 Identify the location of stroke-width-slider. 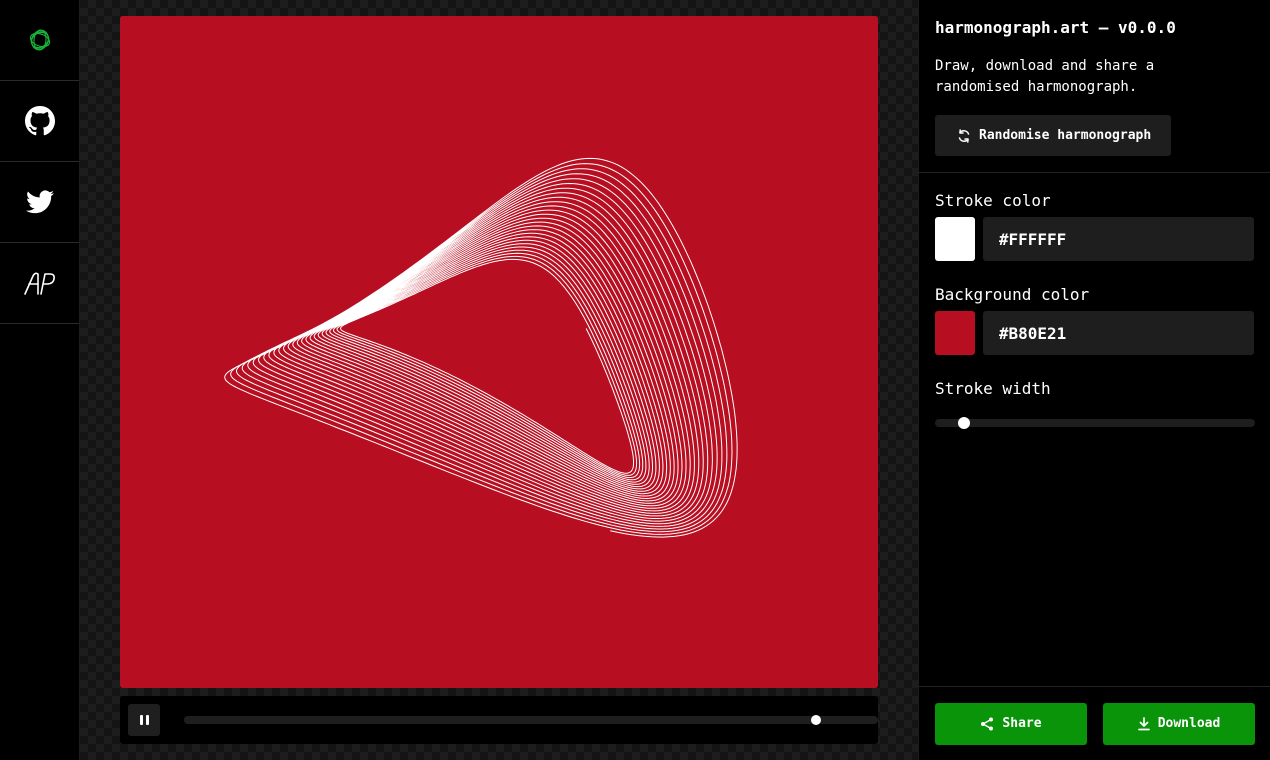
(1095, 423).